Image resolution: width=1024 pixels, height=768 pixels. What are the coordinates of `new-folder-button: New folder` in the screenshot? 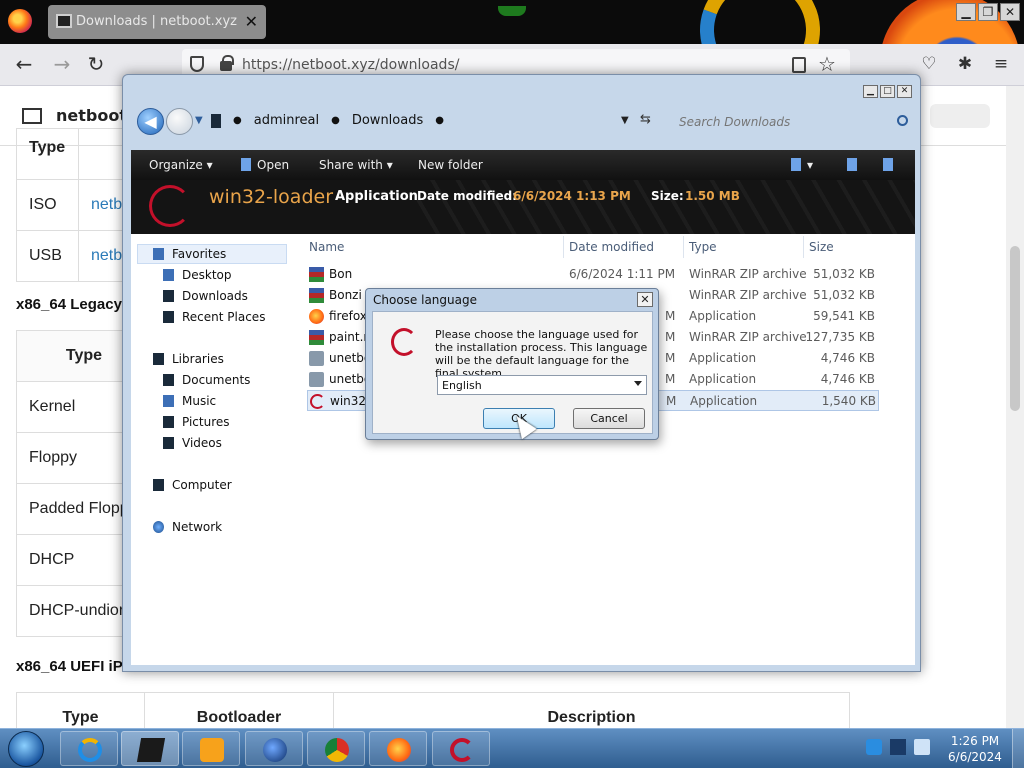 It's located at (450, 165).